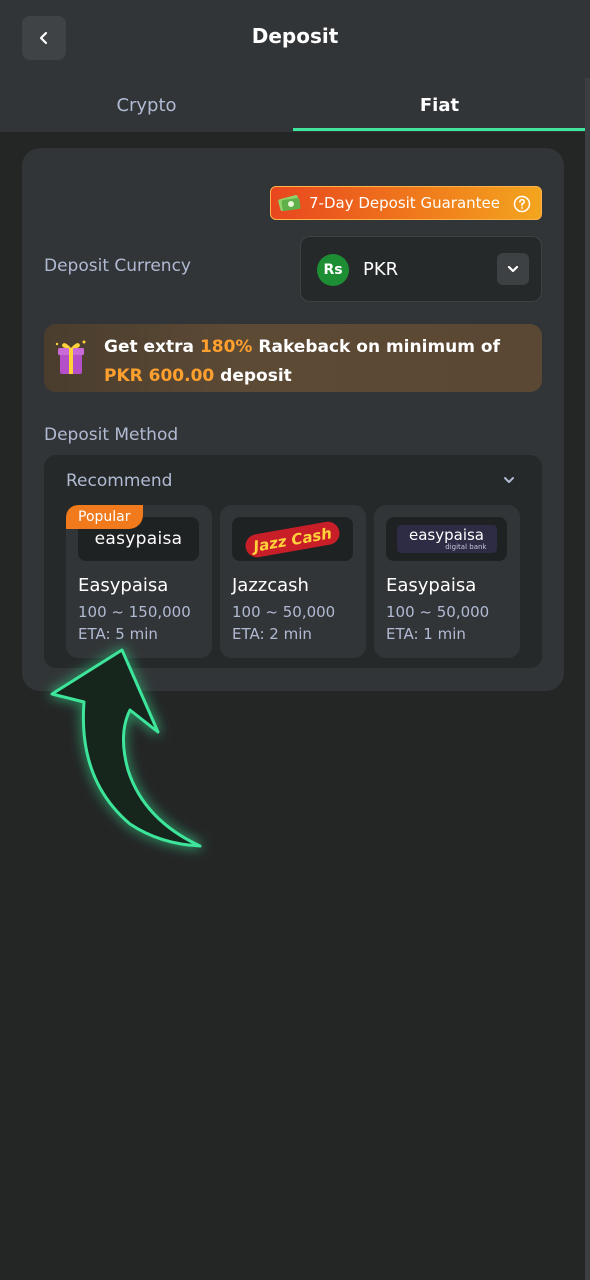 The width and height of the screenshot is (590, 1280). I want to click on easypaisa-digital-bank-logo: easypaisa digital bank, so click(446, 539).